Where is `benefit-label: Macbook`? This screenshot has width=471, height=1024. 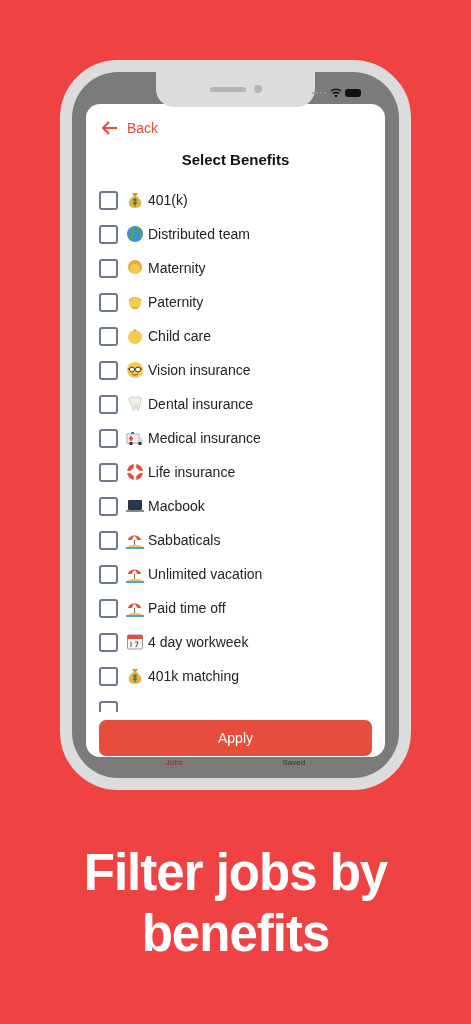
benefit-label: Macbook is located at coordinates (176, 506).